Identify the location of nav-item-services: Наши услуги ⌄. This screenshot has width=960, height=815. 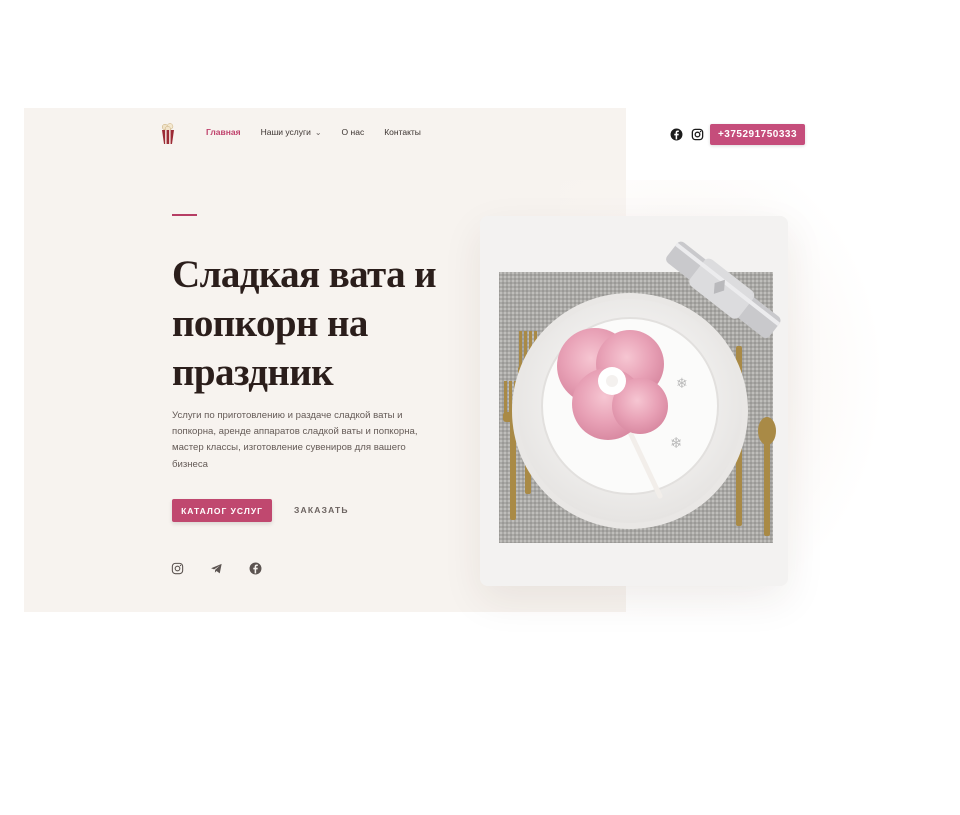
(291, 132).